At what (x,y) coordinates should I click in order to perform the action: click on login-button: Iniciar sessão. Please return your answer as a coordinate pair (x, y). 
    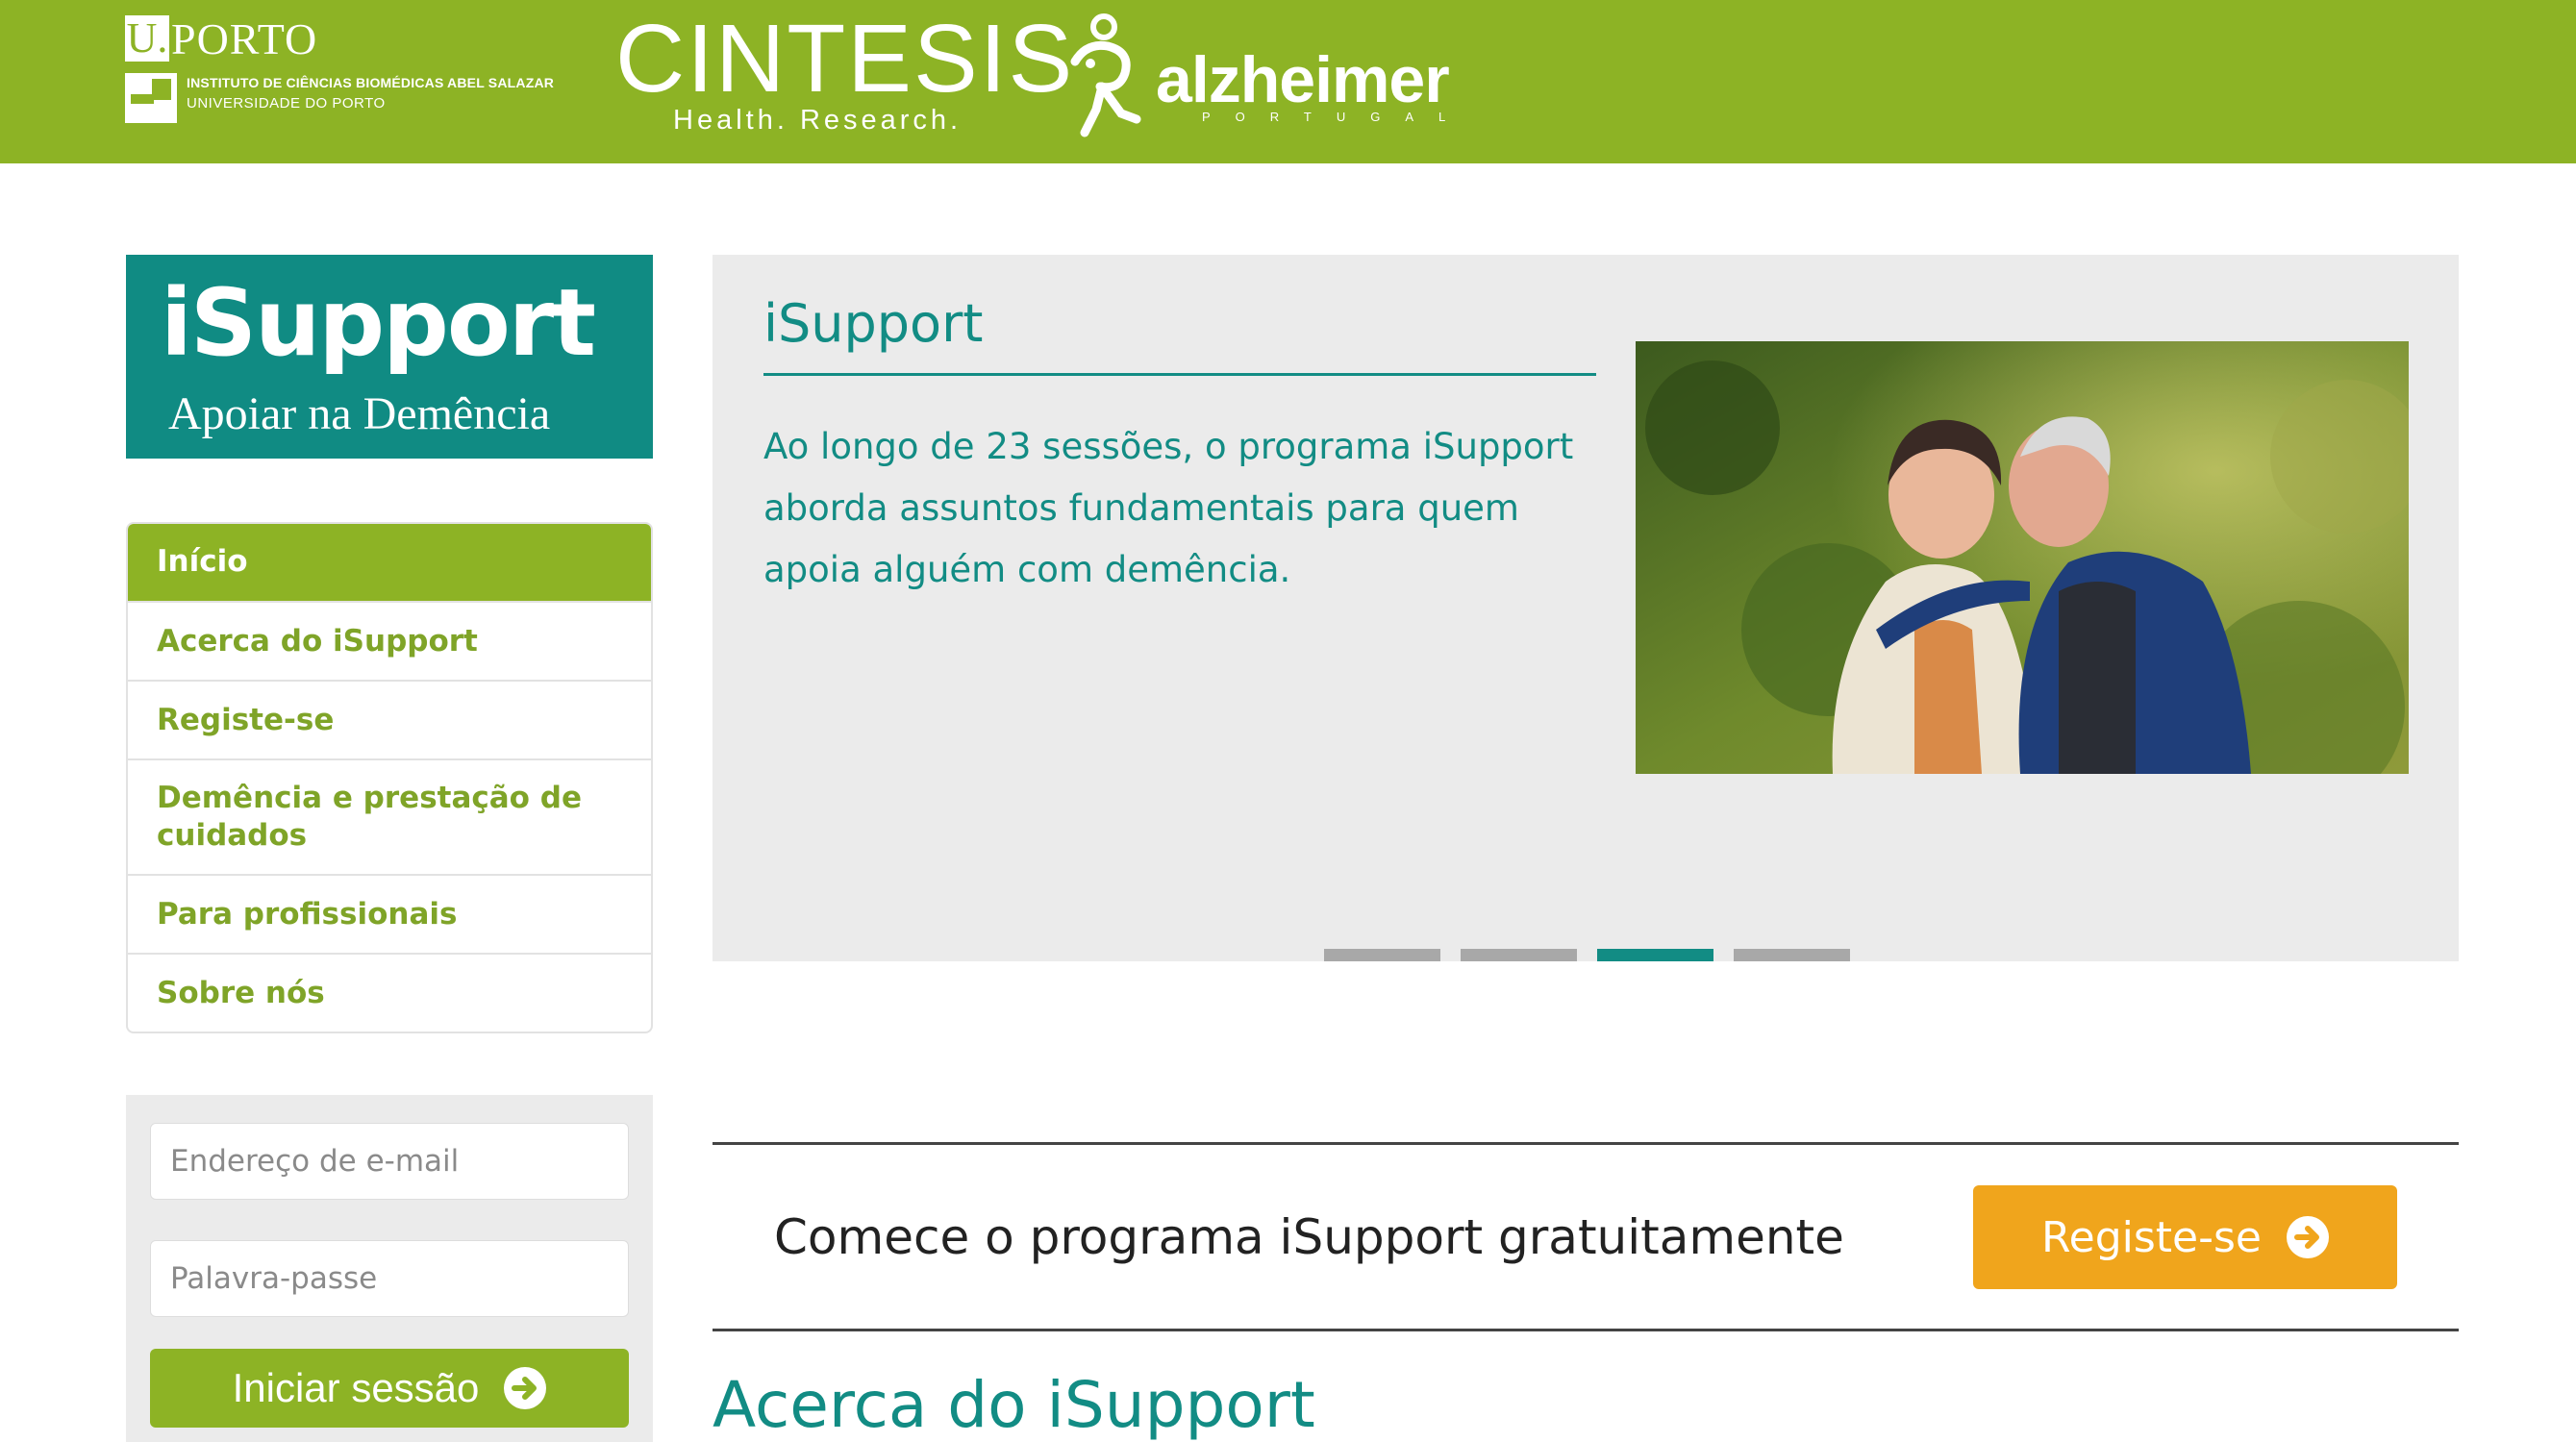
    Looking at the image, I should click on (389, 1388).